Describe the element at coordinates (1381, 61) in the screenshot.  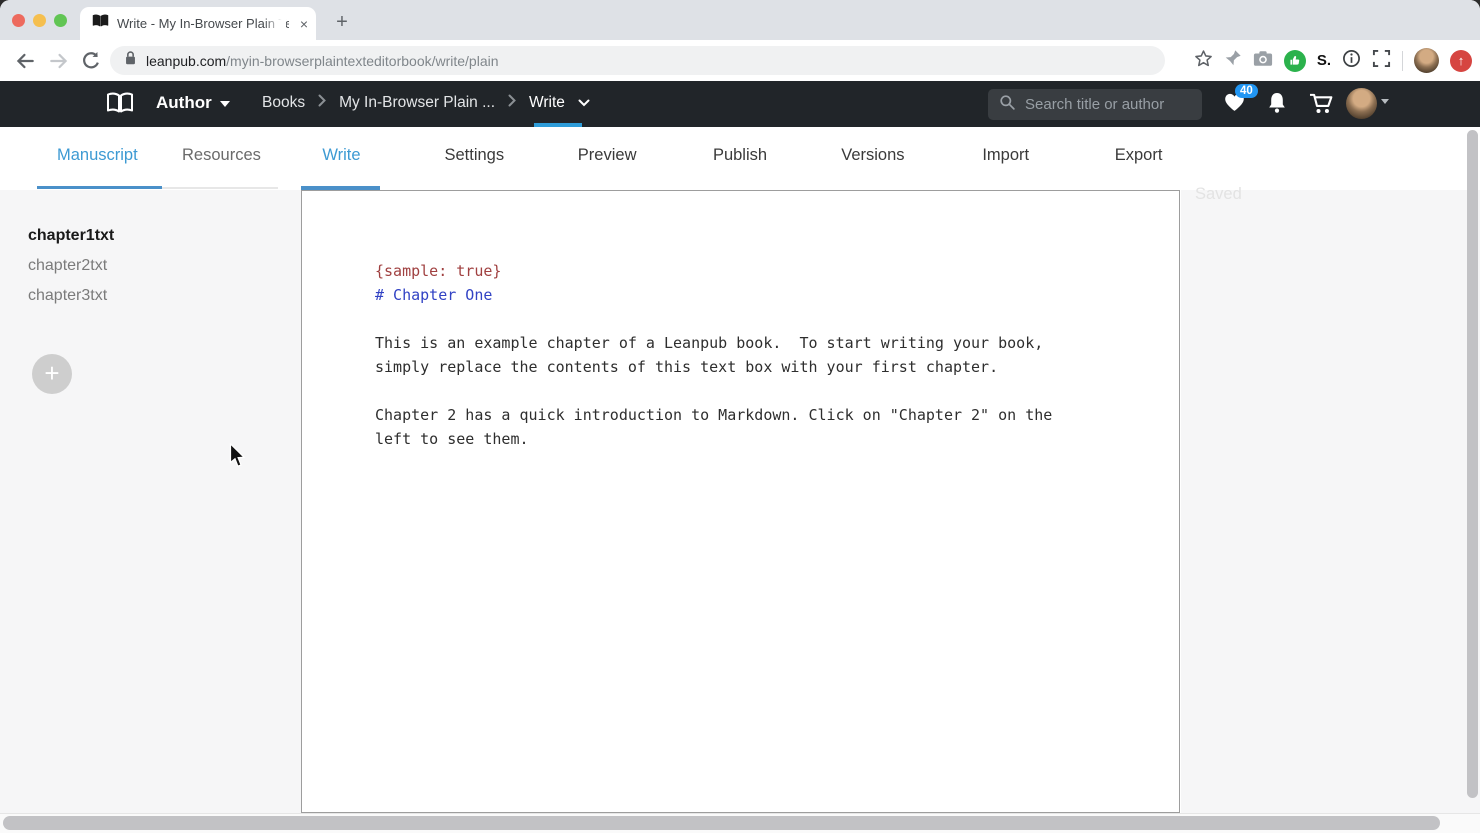
I see `screen-capture-extension-icon` at that location.